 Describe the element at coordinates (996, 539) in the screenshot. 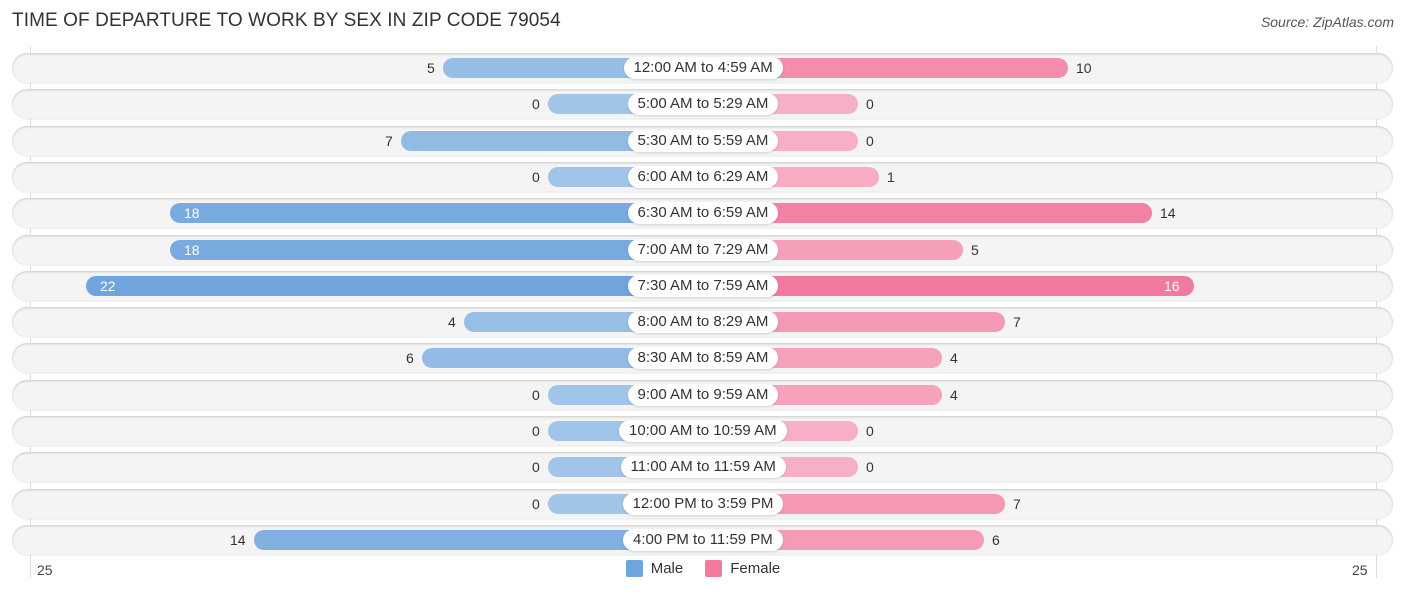

I see `value-label-female: 6` at that location.